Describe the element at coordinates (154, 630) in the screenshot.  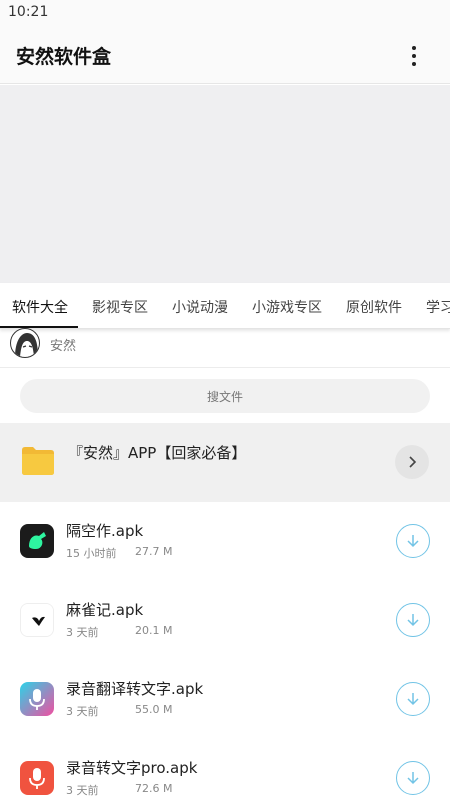
I see `file-size: 20.1 M` at that location.